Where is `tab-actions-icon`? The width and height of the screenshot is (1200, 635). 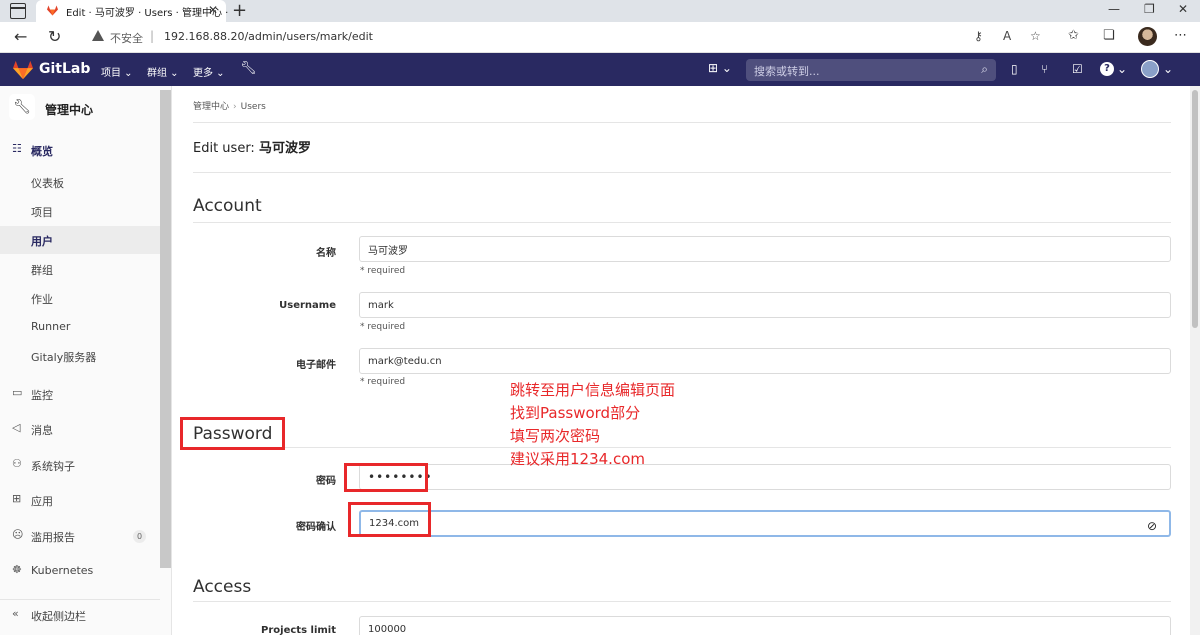
tab-actions-icon is located at coordinates (18, 11).